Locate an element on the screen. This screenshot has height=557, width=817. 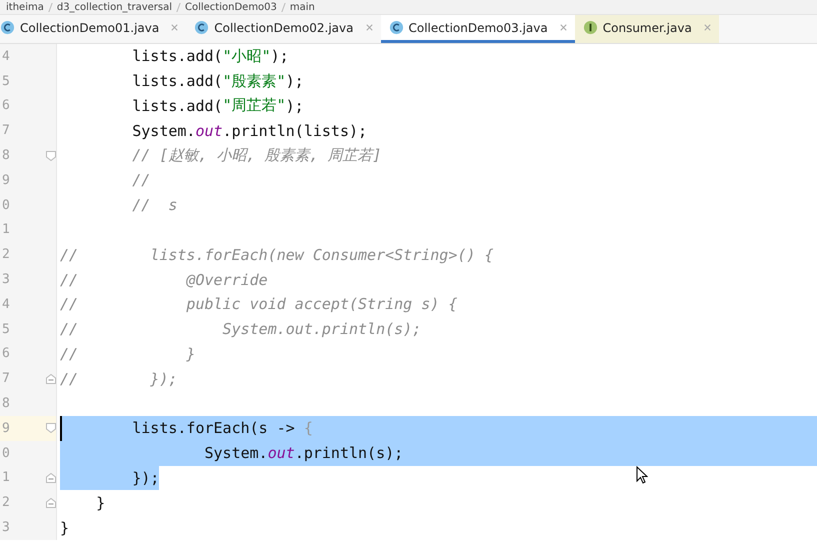
editor-tab: CollectionDemo01.java is located at coordinates (93, 29).